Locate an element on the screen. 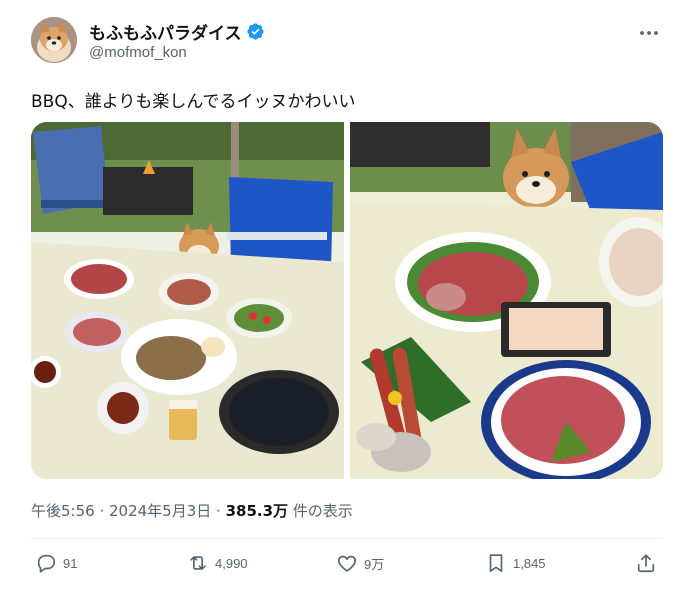  reply-icon is located at coordinates (46, 563).